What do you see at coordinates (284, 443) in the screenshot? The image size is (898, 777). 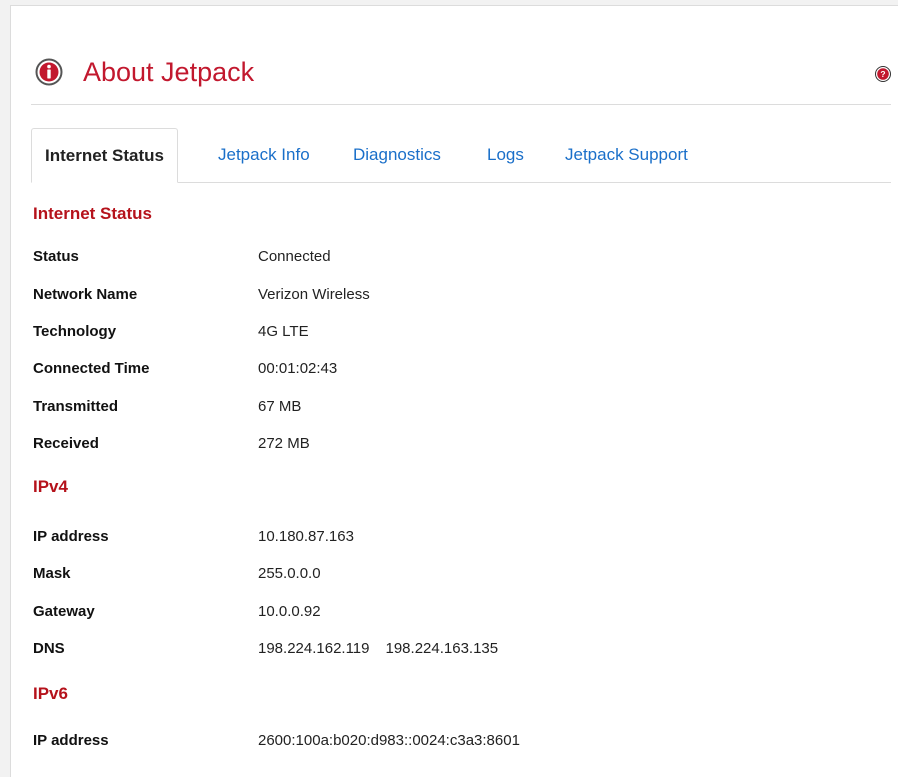 I see `received-value: 272 MB` at bounding box center [284, 443].